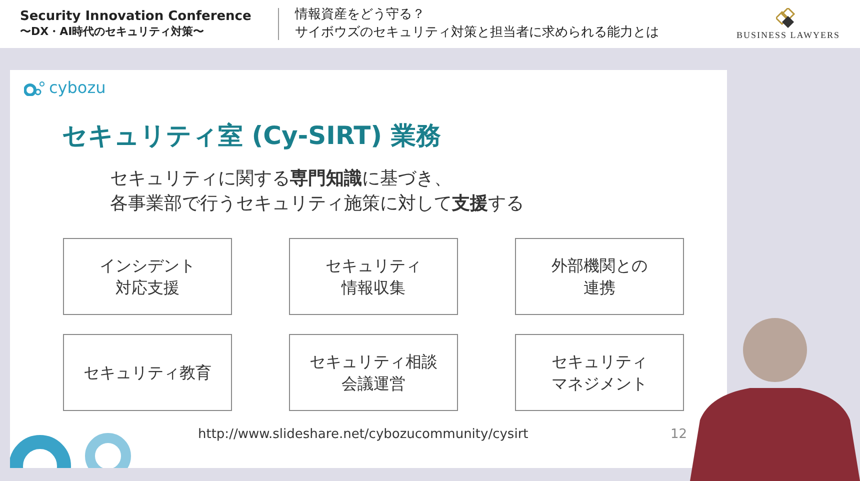  I want to click on task-label: マネジメント, so click(600, 383).